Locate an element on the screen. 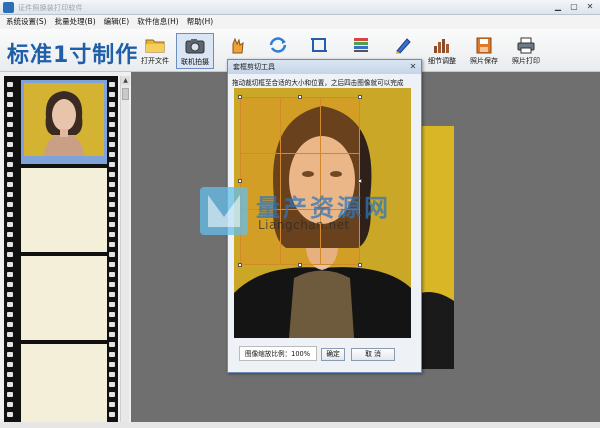  color-bars-icon is located at coordinates (361, 45).